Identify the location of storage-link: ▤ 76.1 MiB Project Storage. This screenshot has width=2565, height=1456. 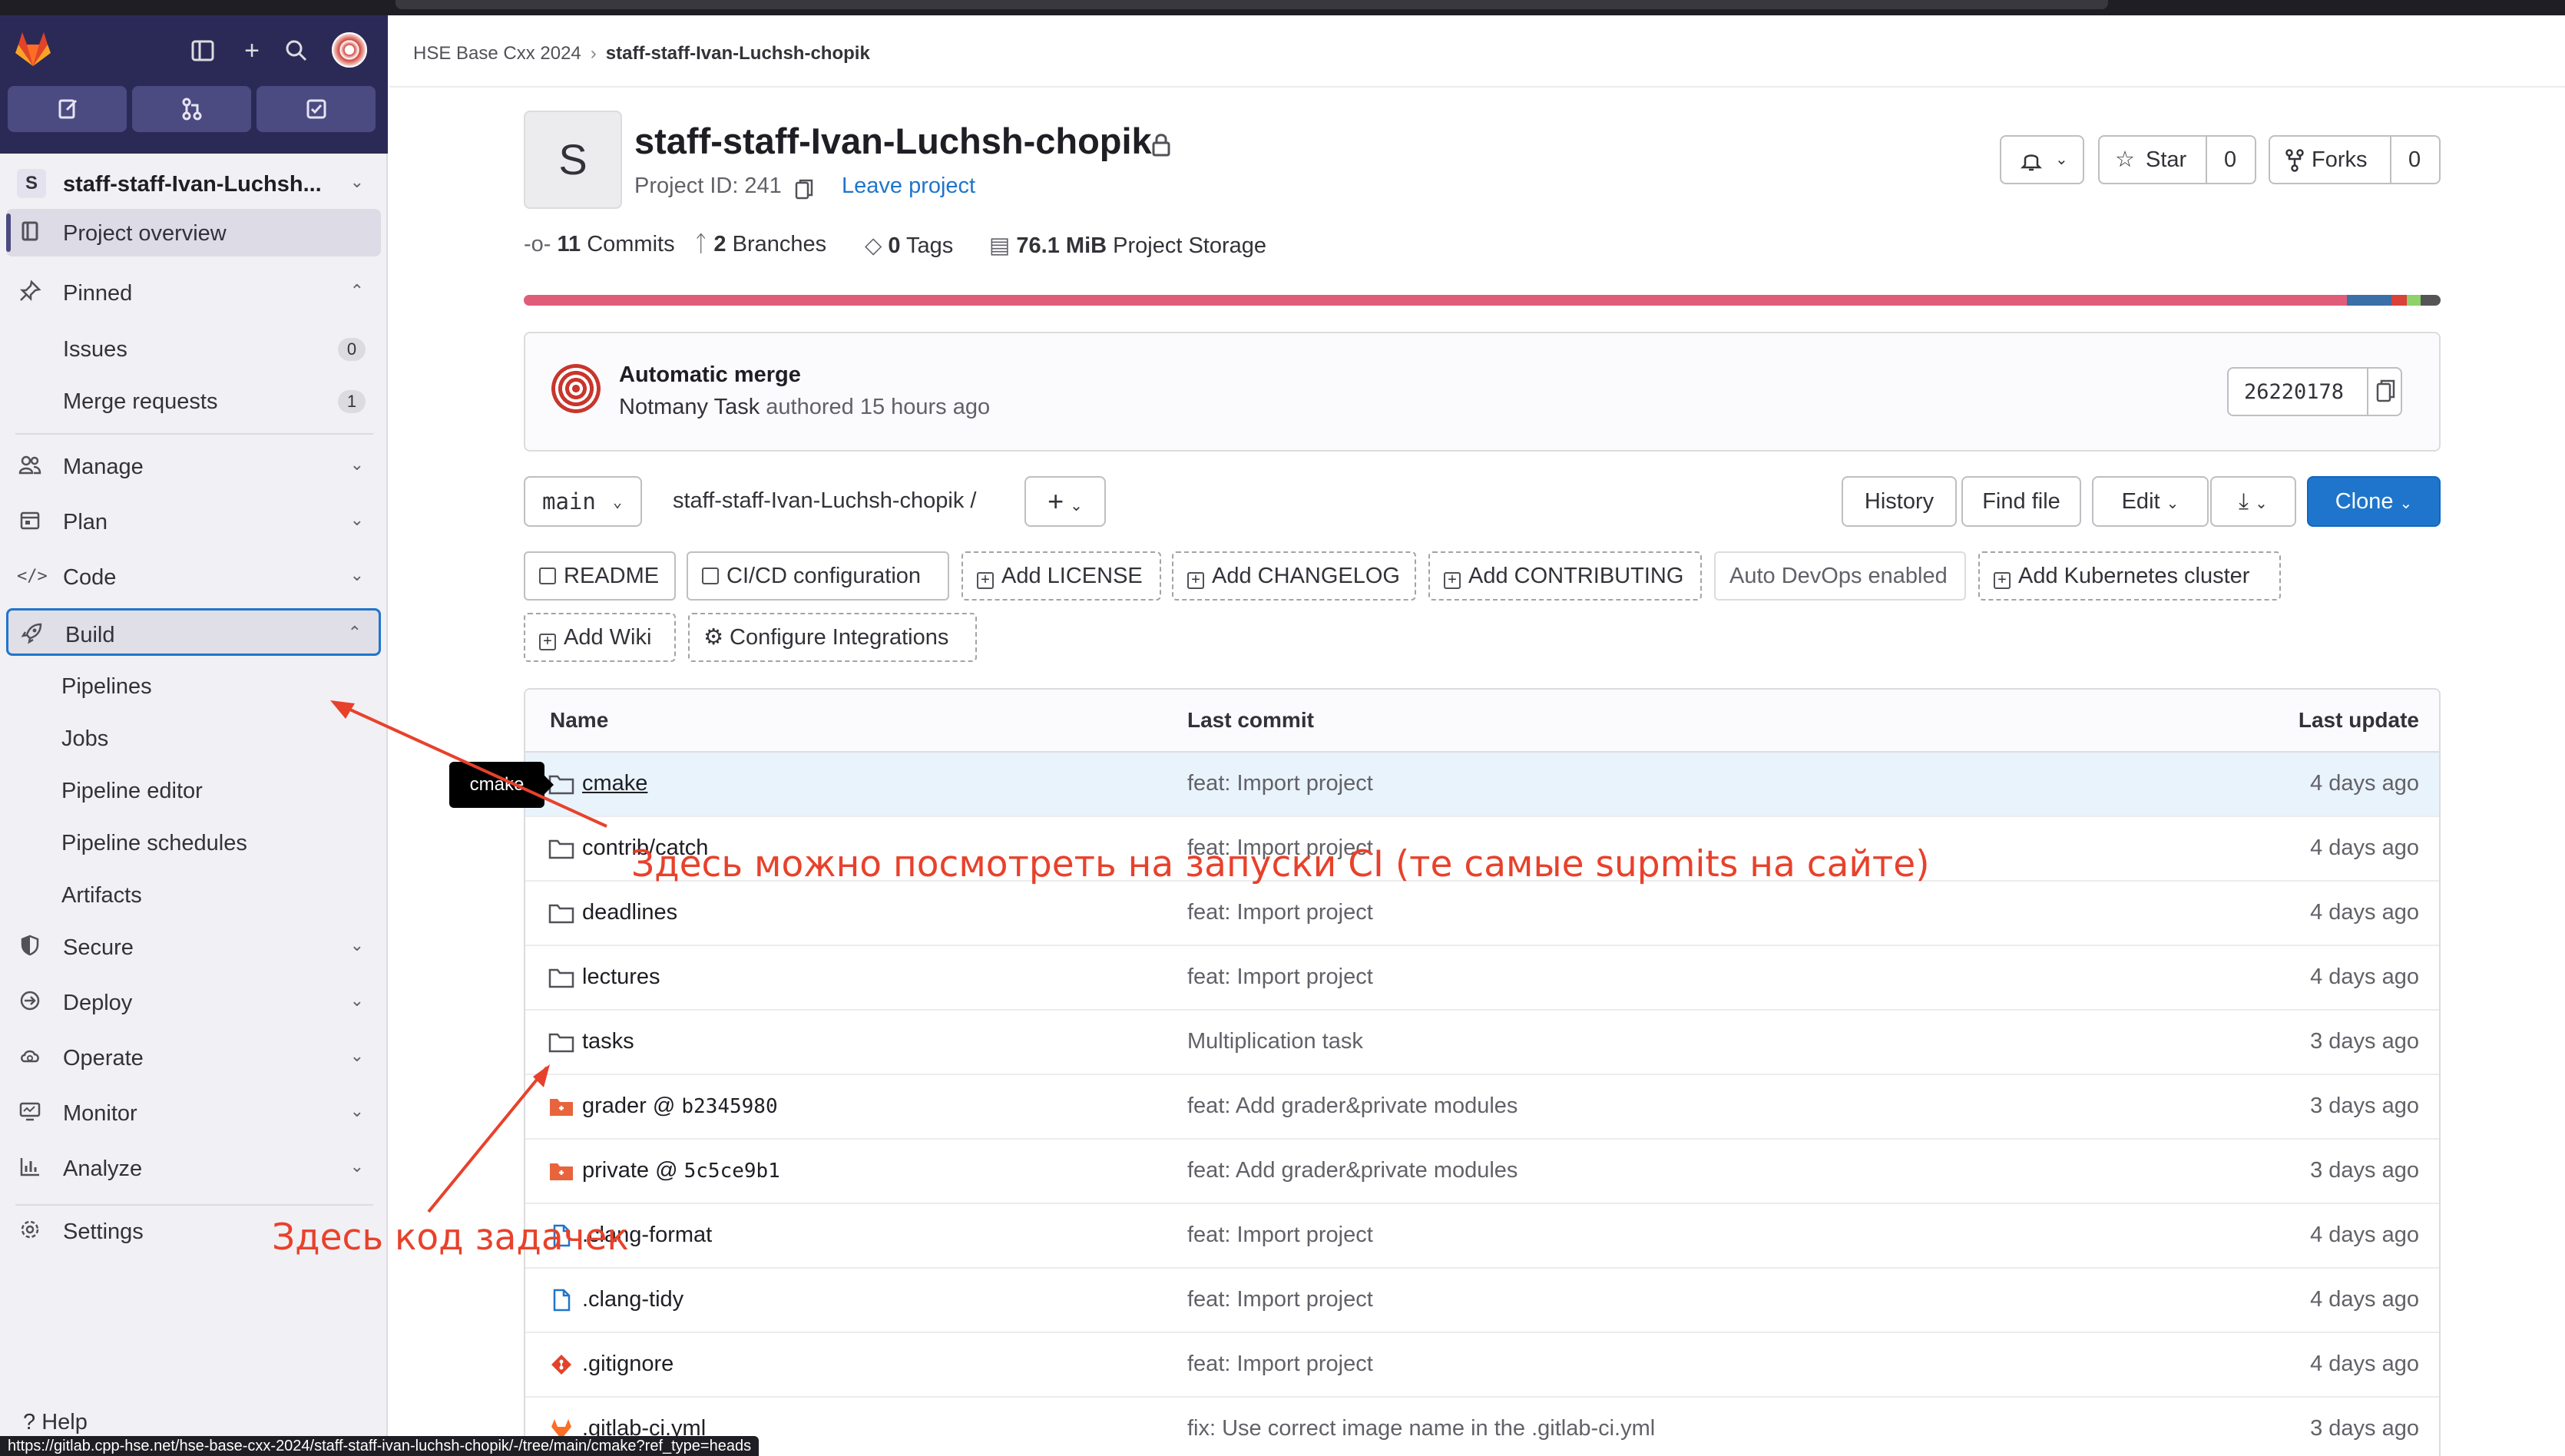
(1127, 245).